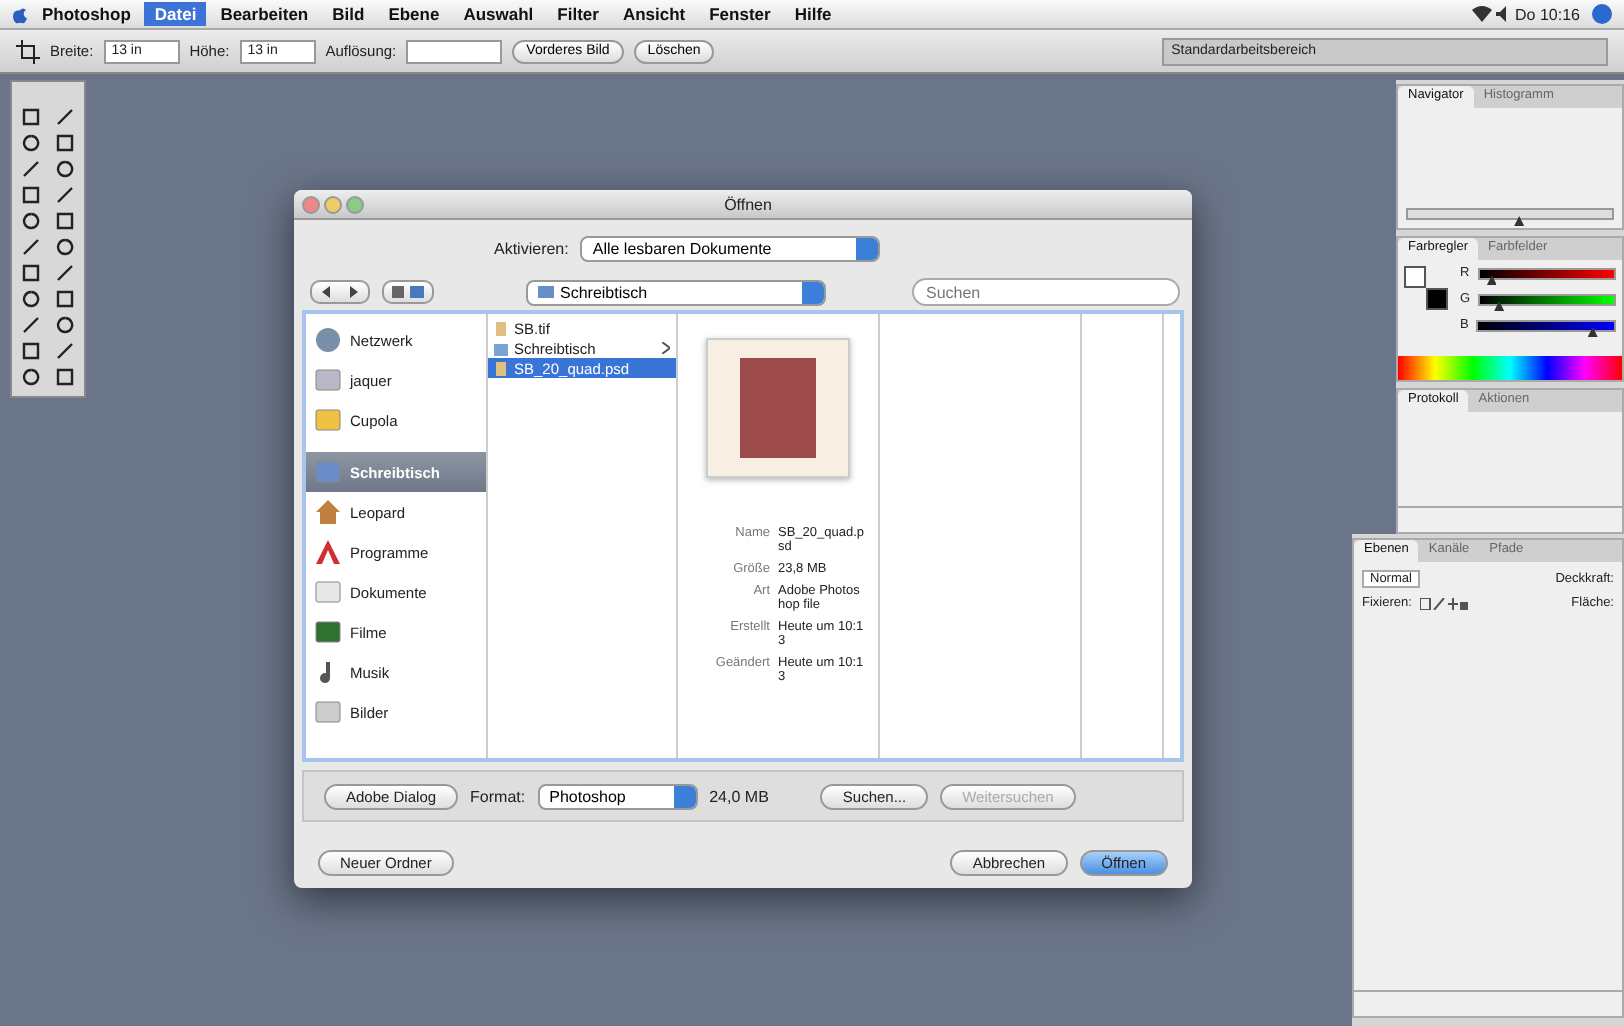 Image resolution: width=1624 pixels, height=1026 pixels. What do you see at coordinates (414, 14) in the screenshot?
I see `menu-item: Ebene` at bounding box center [414, 14].